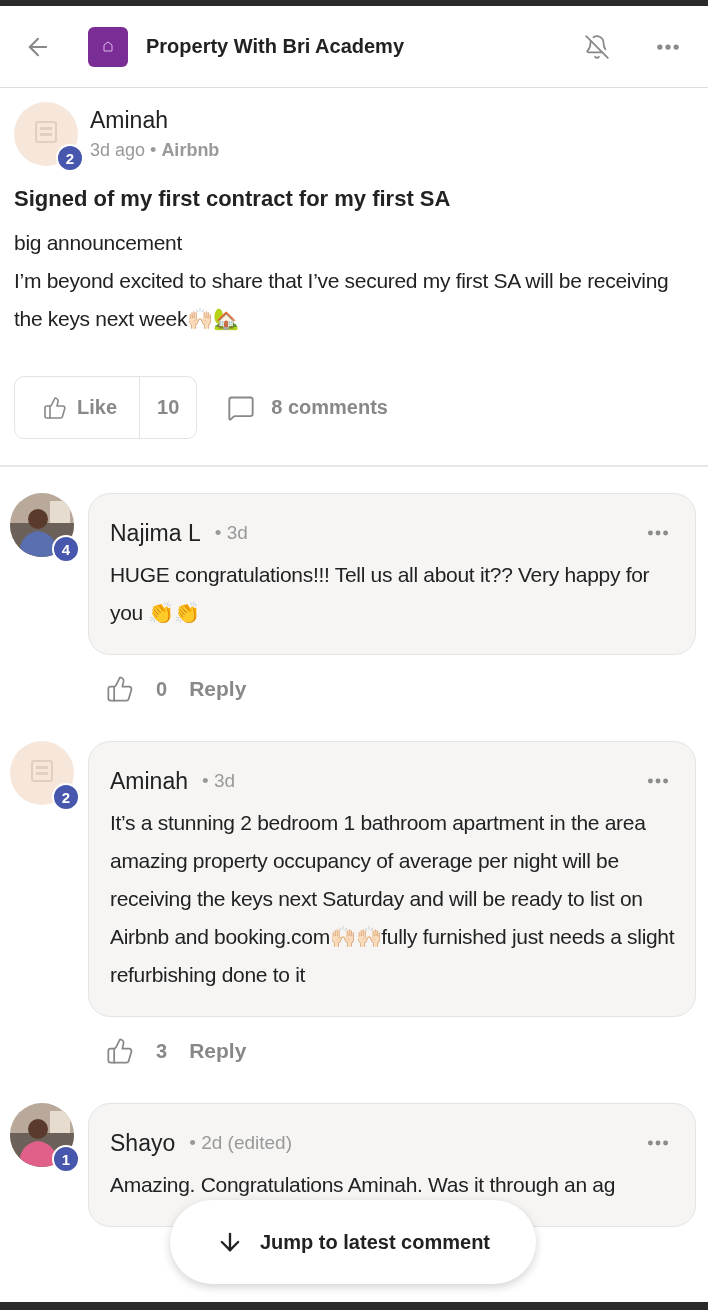  What do you see at coordinates (129, 120) in the screenshot?
I see `author-name: Aminah` at bounding box center [129, 120].